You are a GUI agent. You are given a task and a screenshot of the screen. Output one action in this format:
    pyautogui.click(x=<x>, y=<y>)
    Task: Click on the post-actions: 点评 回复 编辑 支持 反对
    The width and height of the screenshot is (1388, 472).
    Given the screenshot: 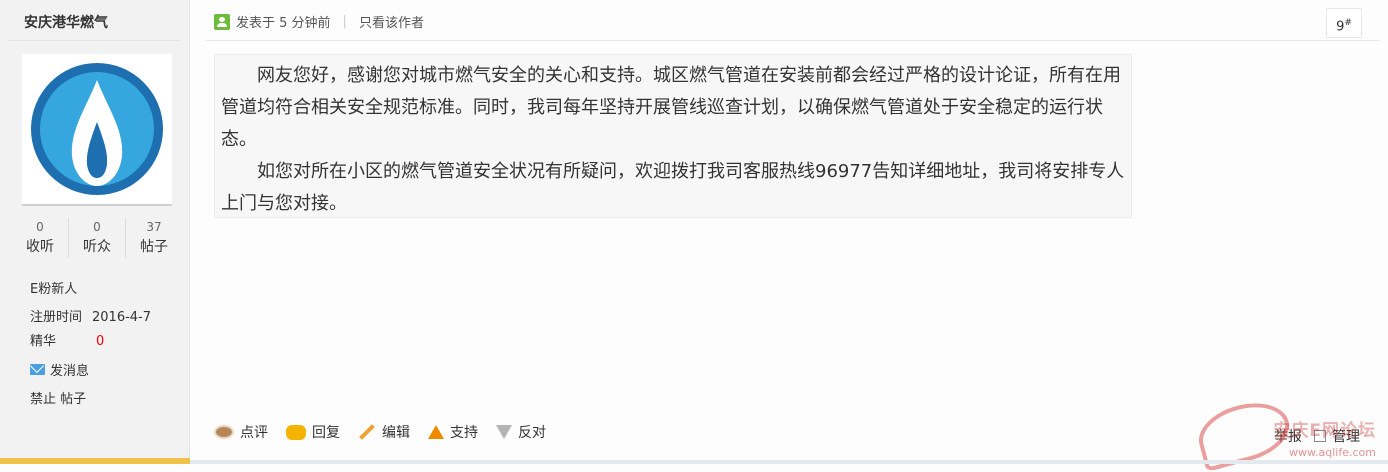 What is the action you would take?
    pyautogui.click(x=389, y=432)
    